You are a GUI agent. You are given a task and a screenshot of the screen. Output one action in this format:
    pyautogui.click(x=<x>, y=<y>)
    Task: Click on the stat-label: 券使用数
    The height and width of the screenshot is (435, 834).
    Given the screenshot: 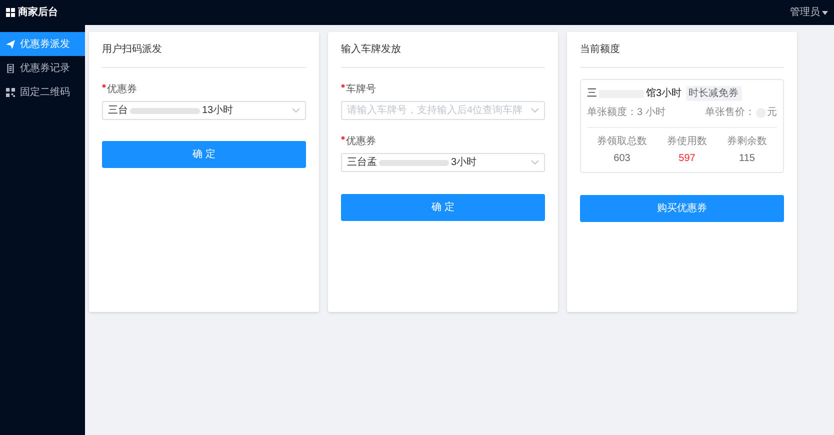 What is the action you would take?
    pyautogui.click(x=687, y=141)
    